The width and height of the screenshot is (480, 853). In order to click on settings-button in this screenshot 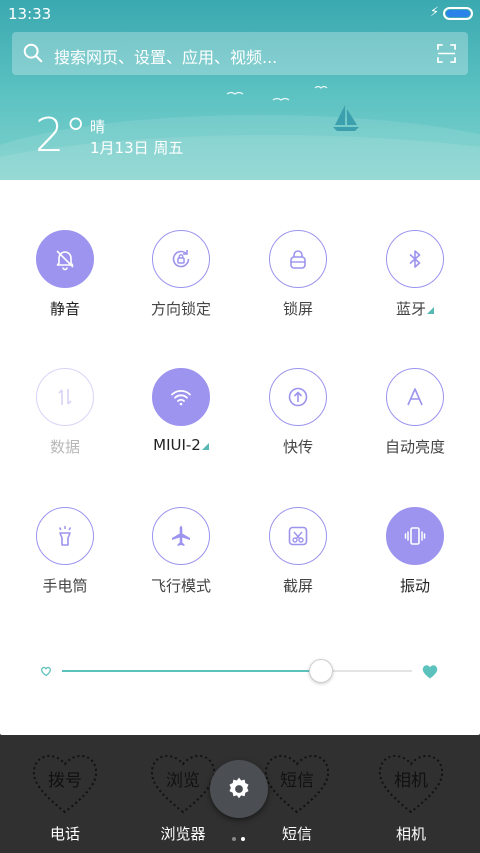, I will do `click(239, 789)`.